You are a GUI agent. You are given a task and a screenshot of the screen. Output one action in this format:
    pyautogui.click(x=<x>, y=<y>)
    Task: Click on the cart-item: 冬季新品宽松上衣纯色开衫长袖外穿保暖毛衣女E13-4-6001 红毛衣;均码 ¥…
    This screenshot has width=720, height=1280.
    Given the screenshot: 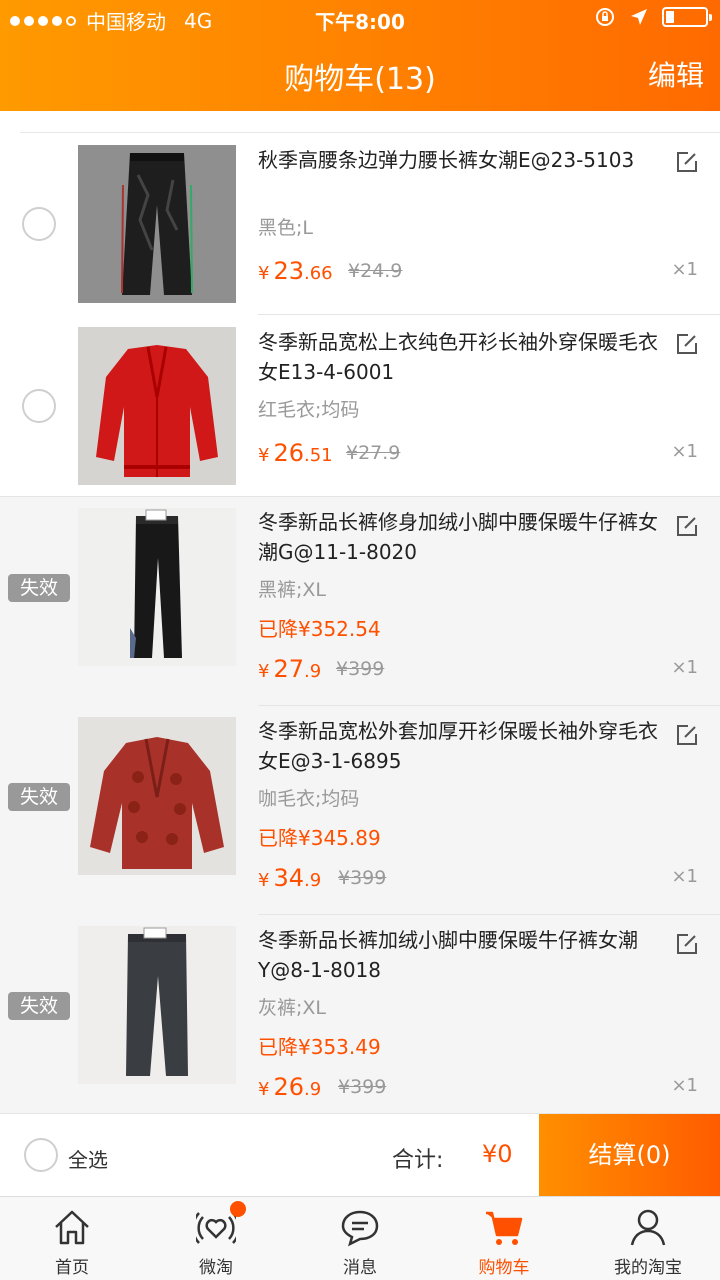 What is the action you would take?
    pyautogui.click(x=360, y=406)
    